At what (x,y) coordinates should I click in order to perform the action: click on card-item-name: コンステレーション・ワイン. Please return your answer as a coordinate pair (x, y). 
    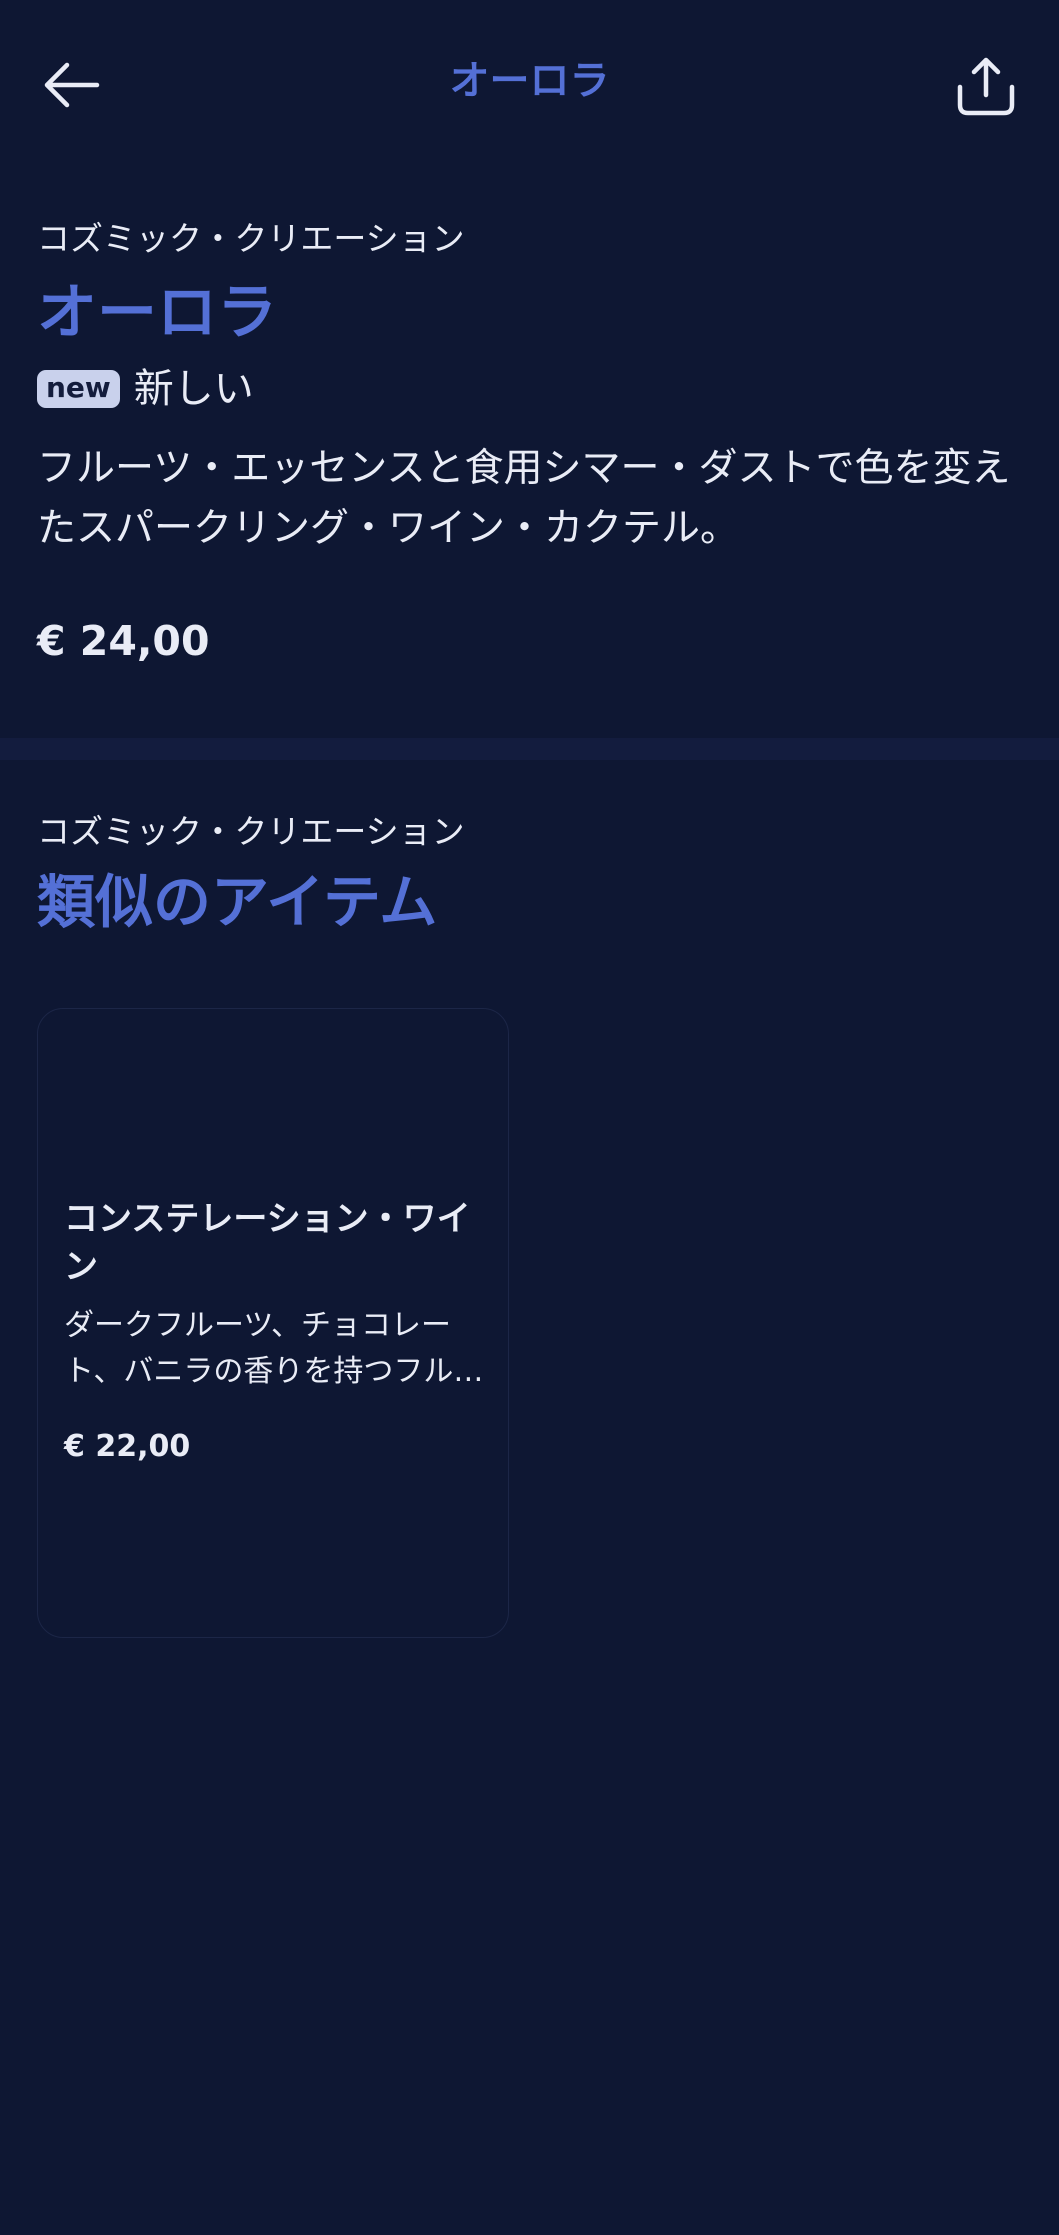
    Looking at the image, I should click on (267, 1243).